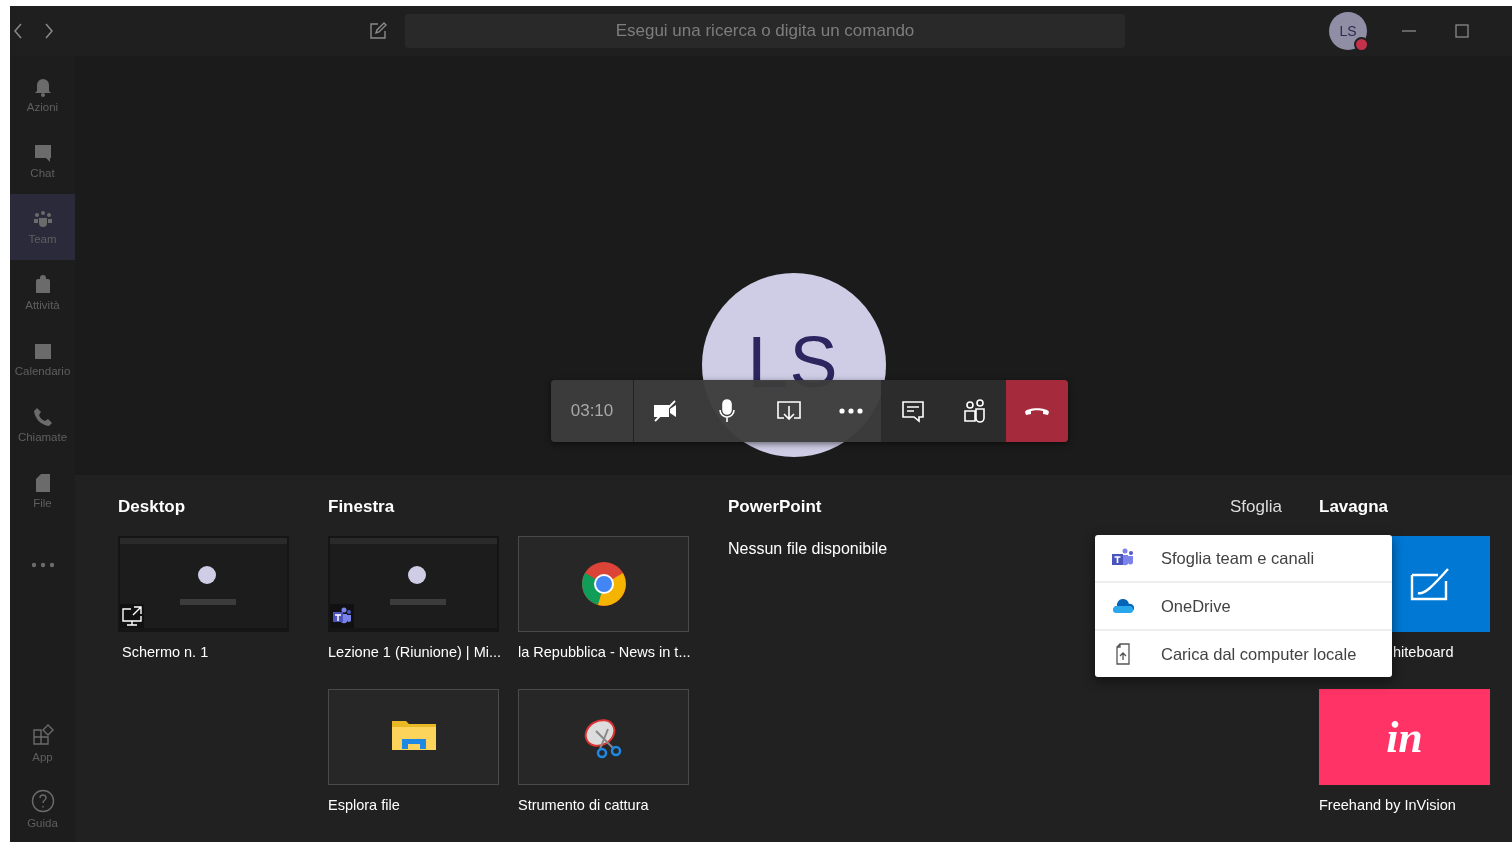 The height and width of the screenshot is (842, 1512). I want to click on browse-button: Sfoglia, so click(1256, 507).